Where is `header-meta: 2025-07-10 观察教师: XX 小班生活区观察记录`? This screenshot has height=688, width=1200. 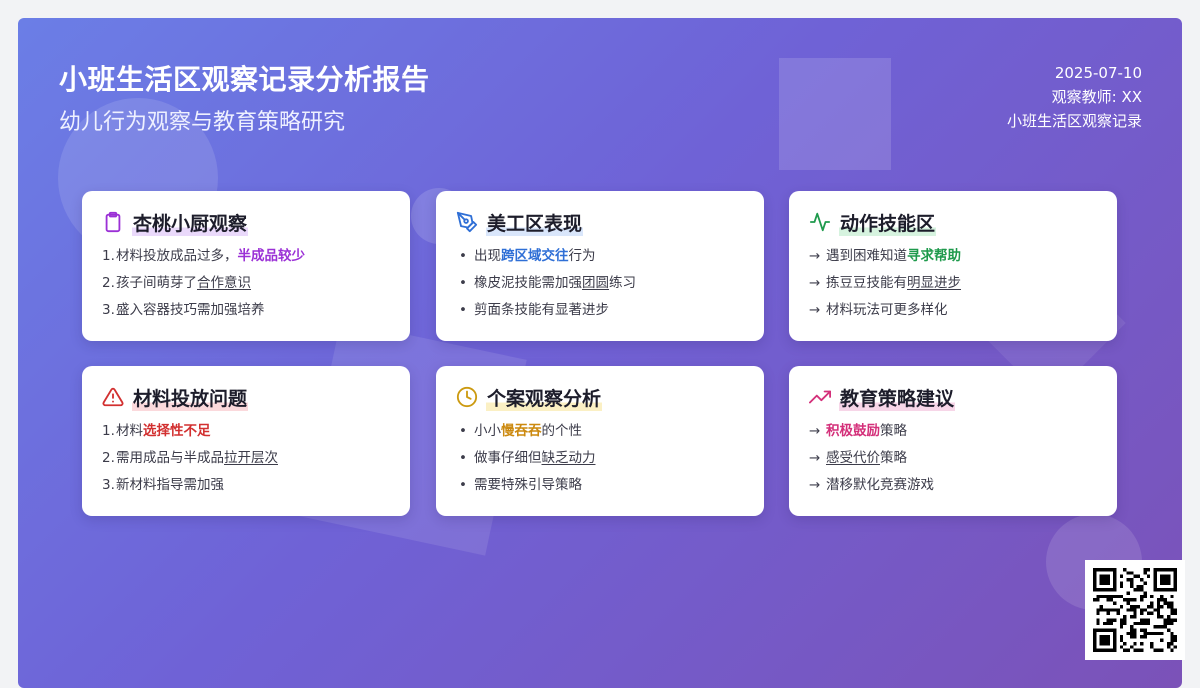 header-meta: 2025-07-10 观察教师: XX 小班生活区观察记录 is located at coordinates (1074, 97).